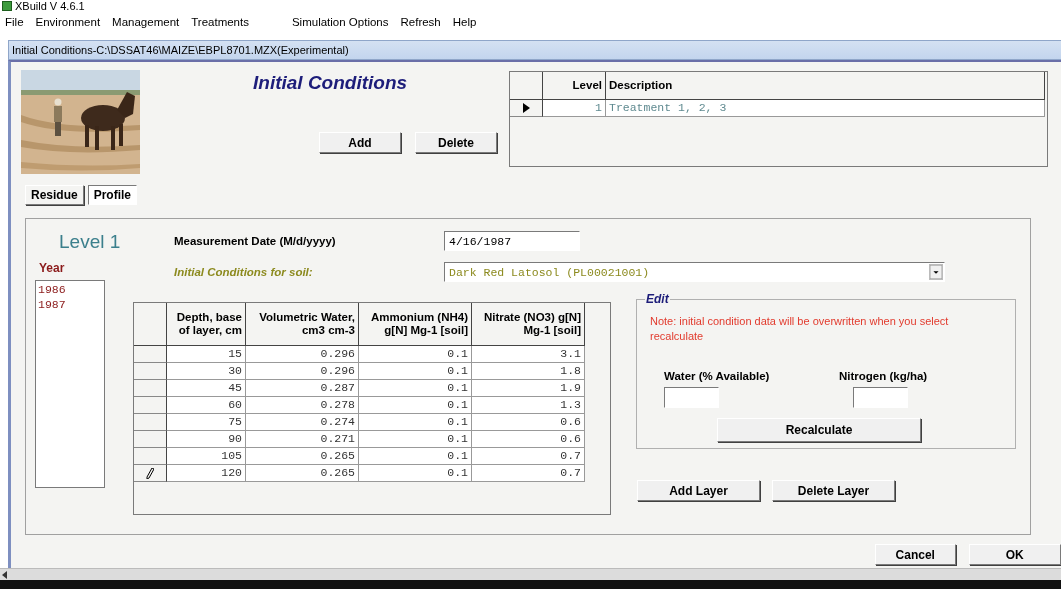 This screenshot has height=589, width=1061. Describe the element at coordinates (206, 354) in the screenshot. I see `table-cell: 15` at that location.